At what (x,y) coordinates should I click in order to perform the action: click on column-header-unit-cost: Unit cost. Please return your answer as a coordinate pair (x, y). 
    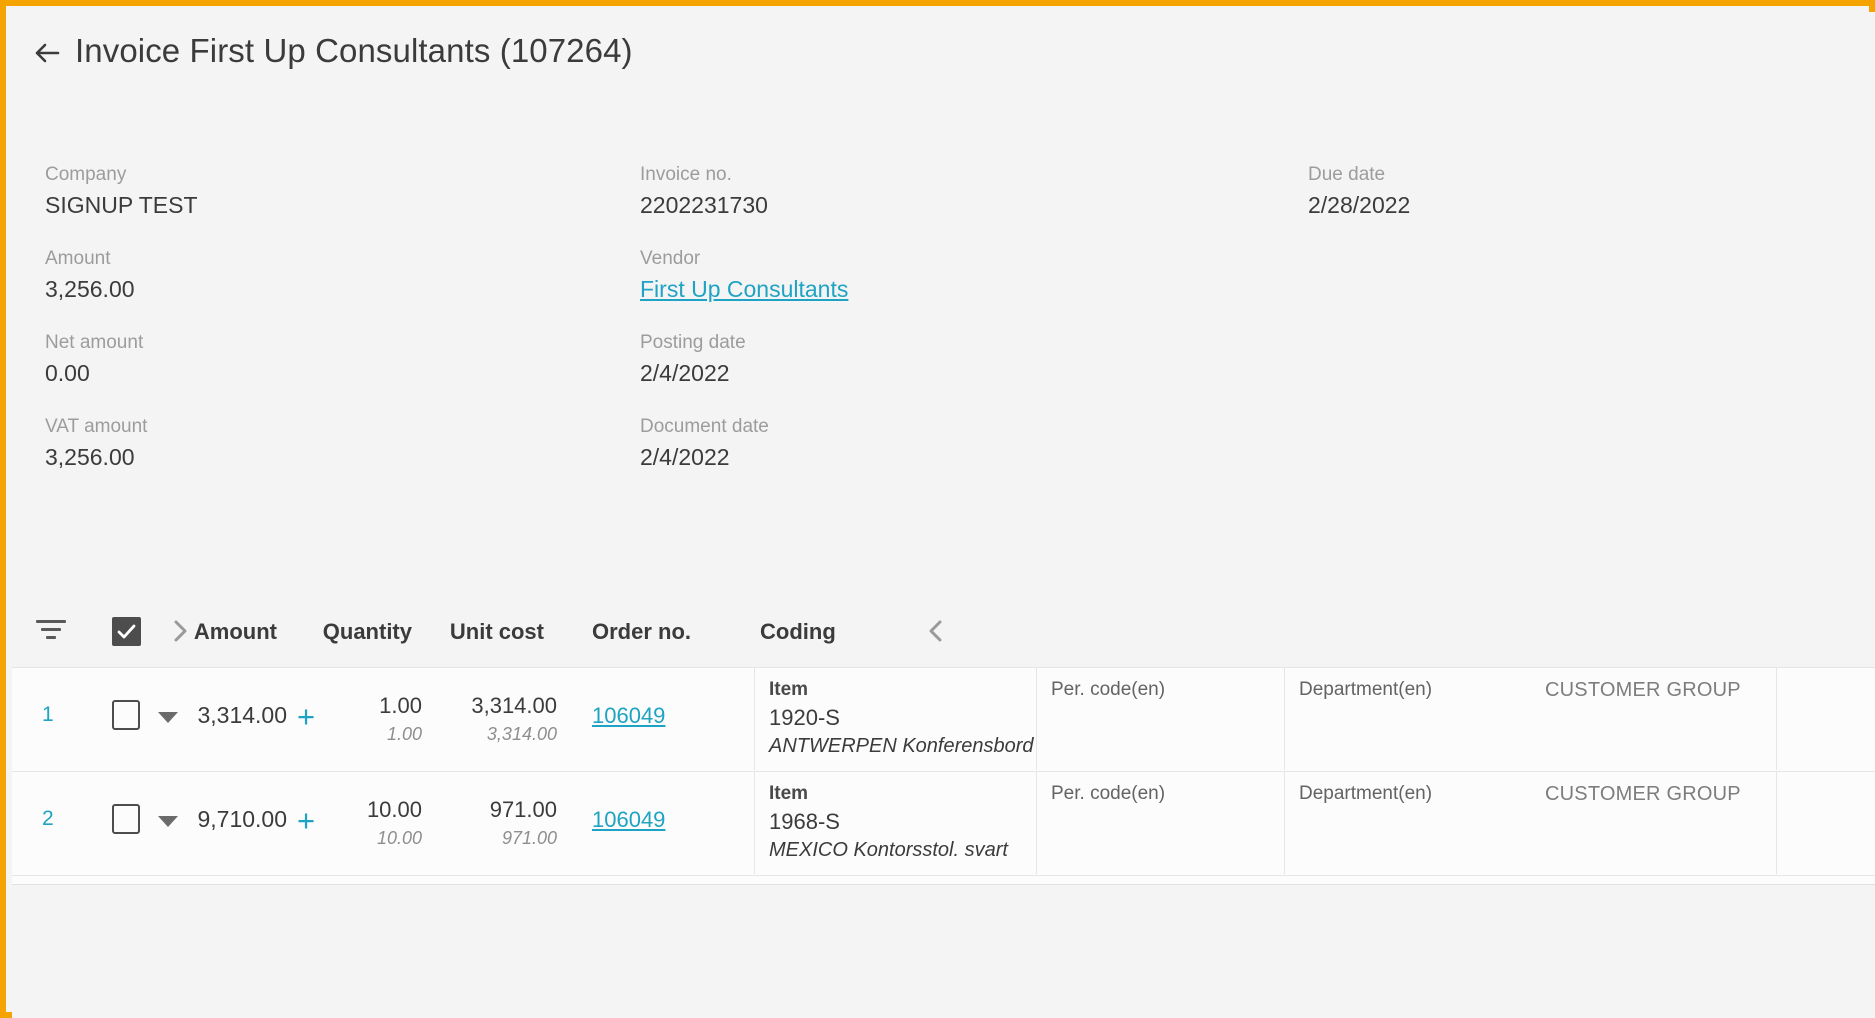
    Looking at the image, I should click on (484, 632).